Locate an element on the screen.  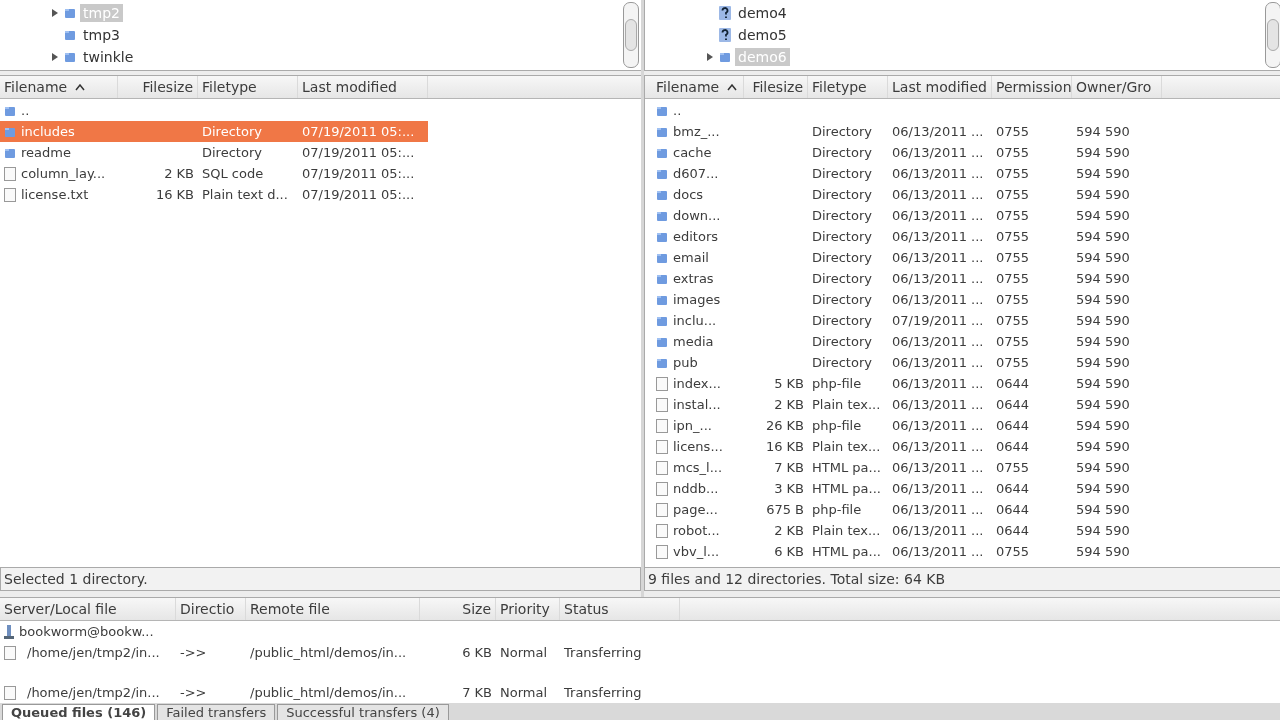
file-row: extras Directory 06/13/2011 ... 0755 594 590 is located at coordinates (907, 278).